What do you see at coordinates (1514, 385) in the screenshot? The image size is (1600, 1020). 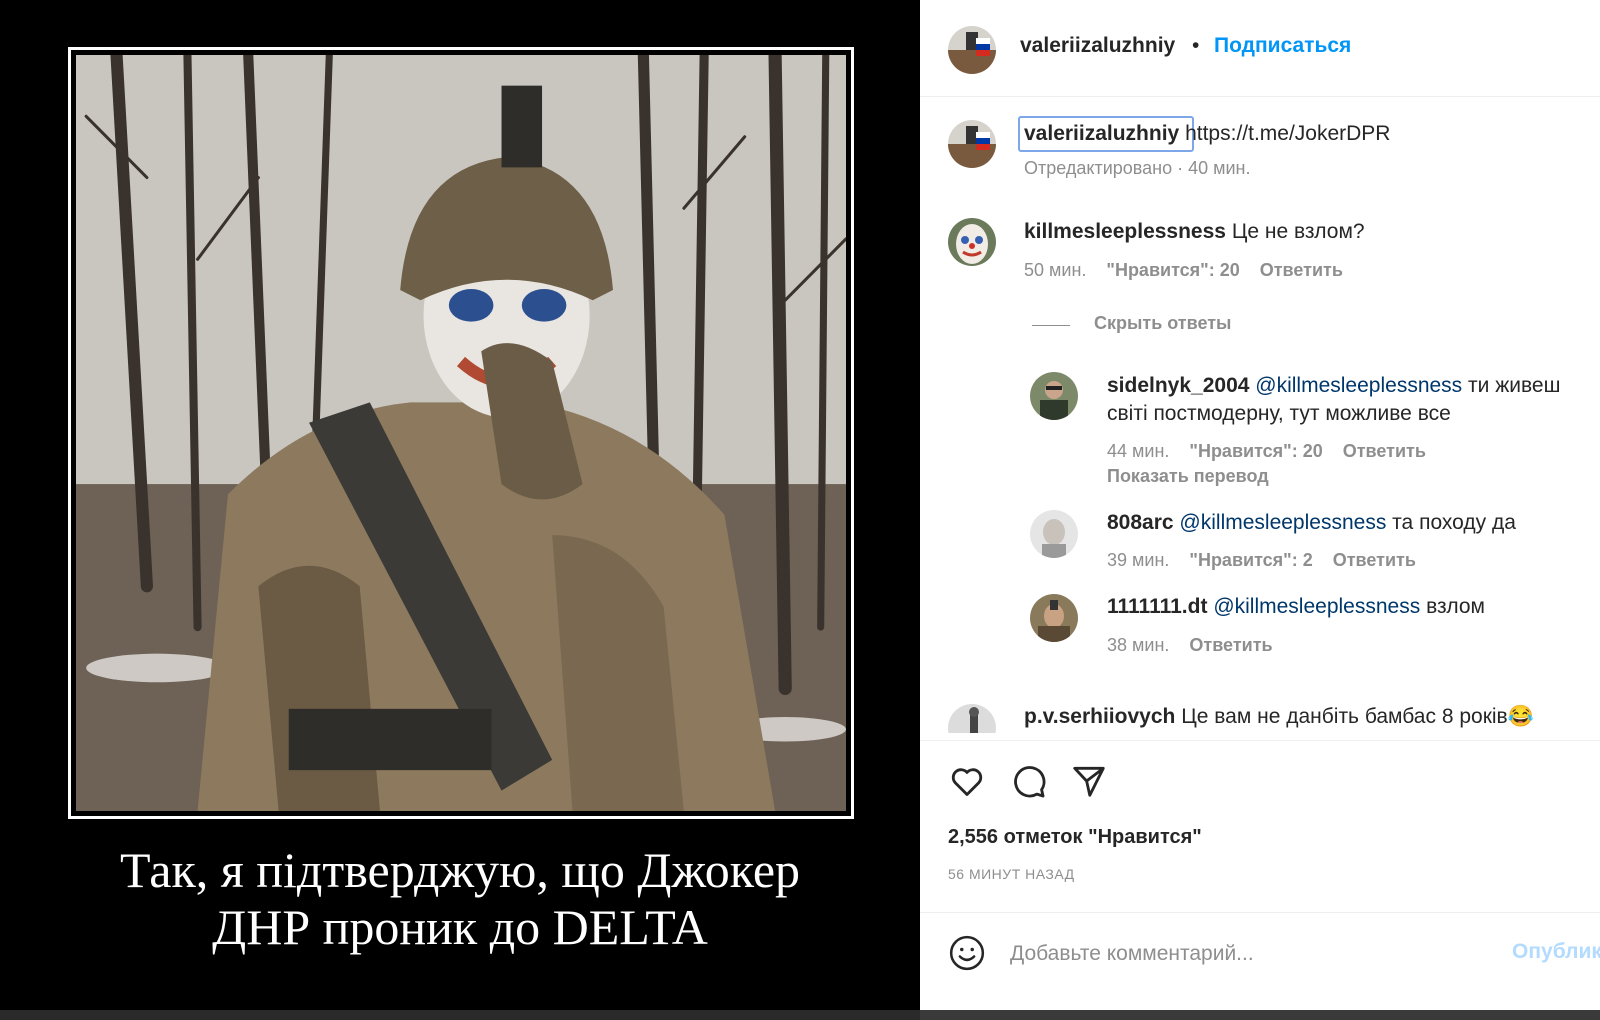 I see `reply-body: ти живеш` at bounding box center [1514, 385].